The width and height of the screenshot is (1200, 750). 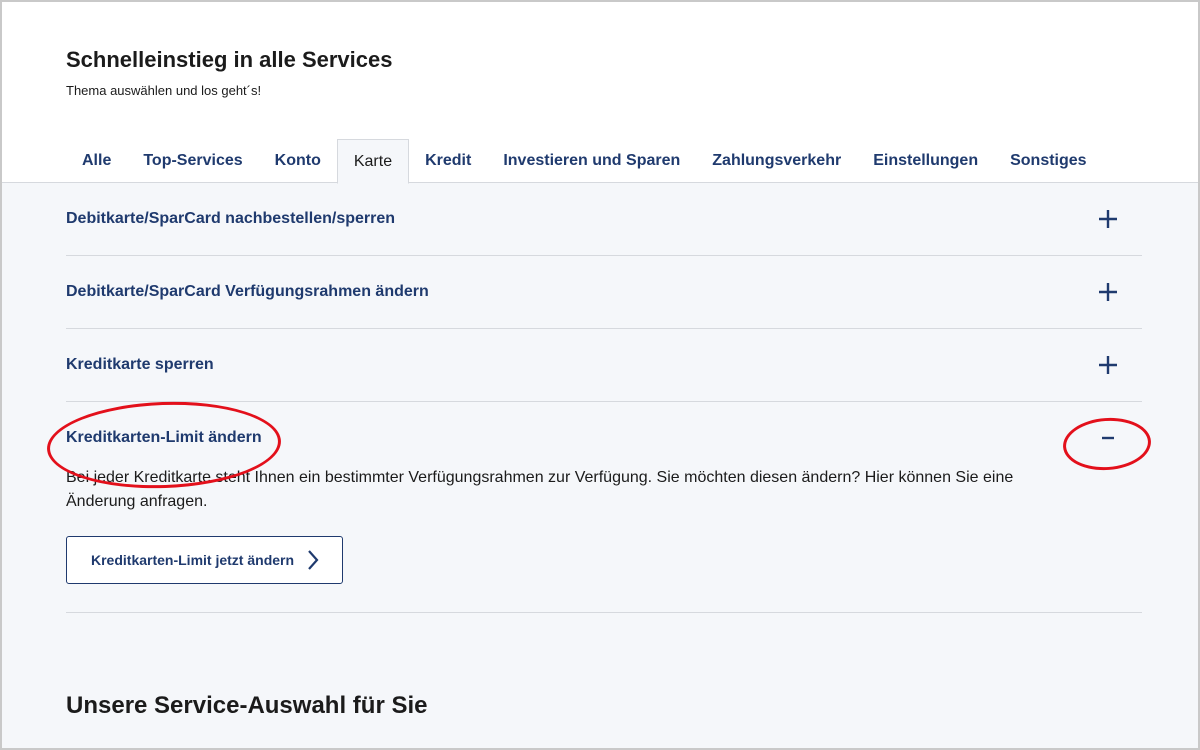 I want to click on tab-alle: Alle, so click(x=96, y=161).